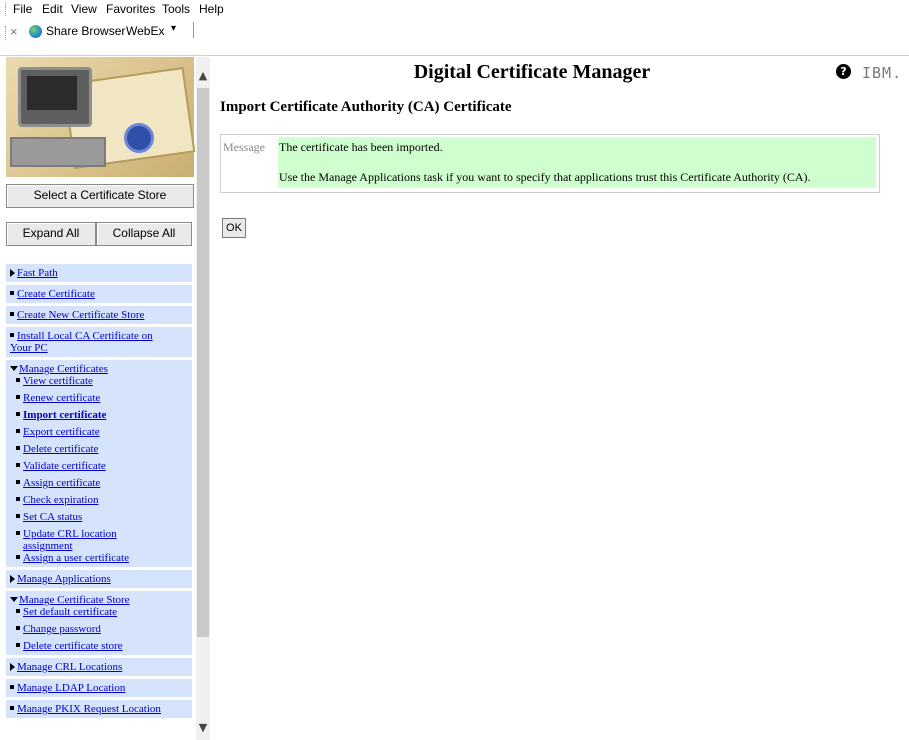 The image size is (909, 740). I want to click on computer-monitor-icon, so click(55, 97).